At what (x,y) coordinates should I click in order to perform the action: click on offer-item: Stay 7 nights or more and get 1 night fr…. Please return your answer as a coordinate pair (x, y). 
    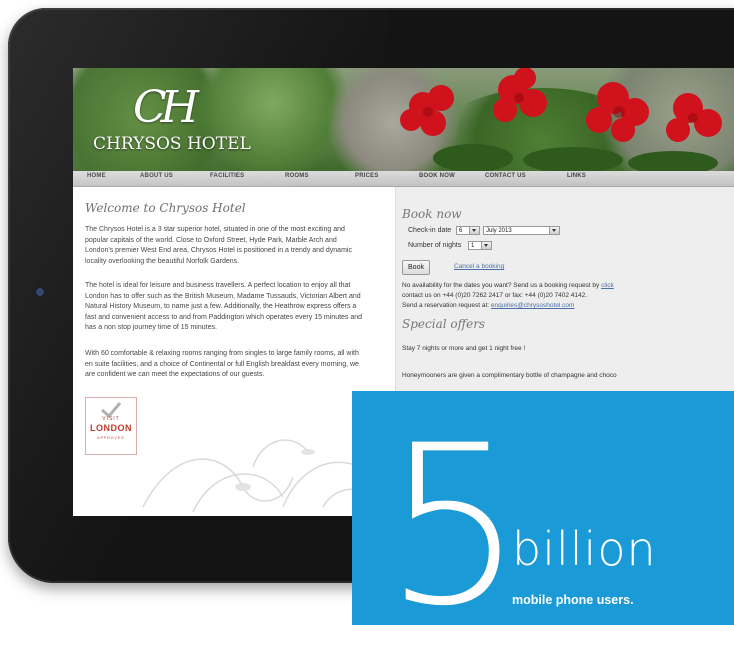
    Looking at the image, I should click on (464, 348).